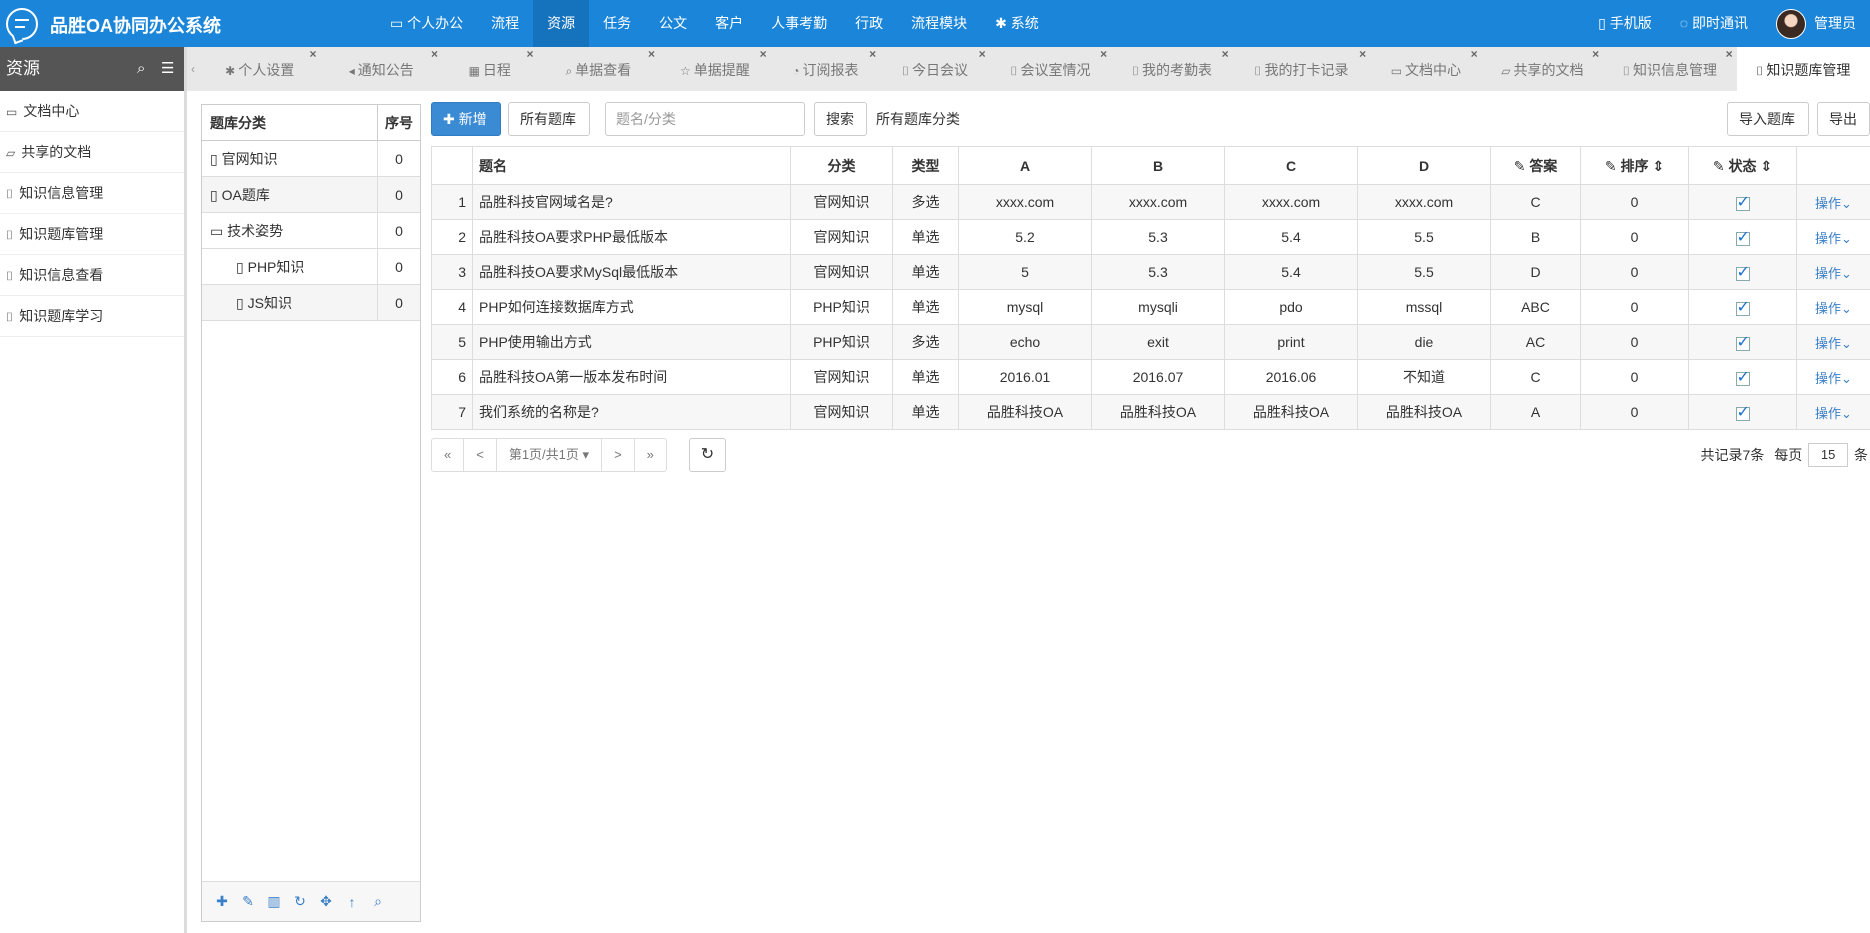  I want to click on sidebar-item-shared-docs: ▱ 共享的文档, so click(92, 152).